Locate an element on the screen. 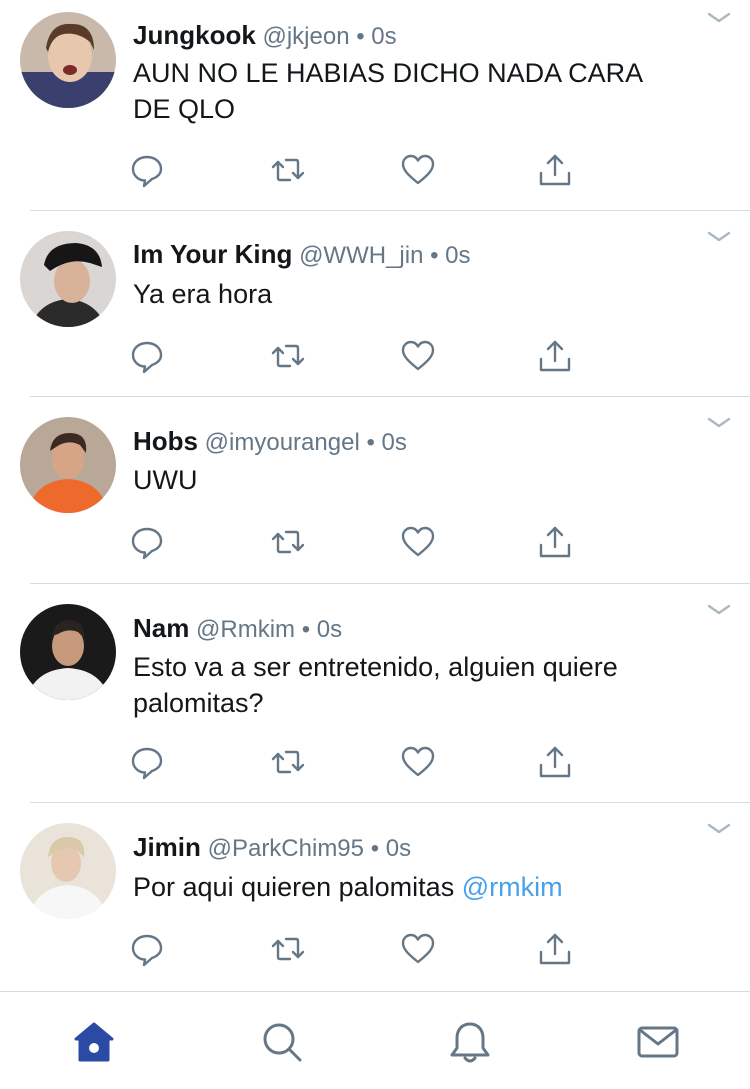 Image resolution: width=750 pixels, height=1089 pixels. tweet-text: UWU is located at coordinates (416, 480).